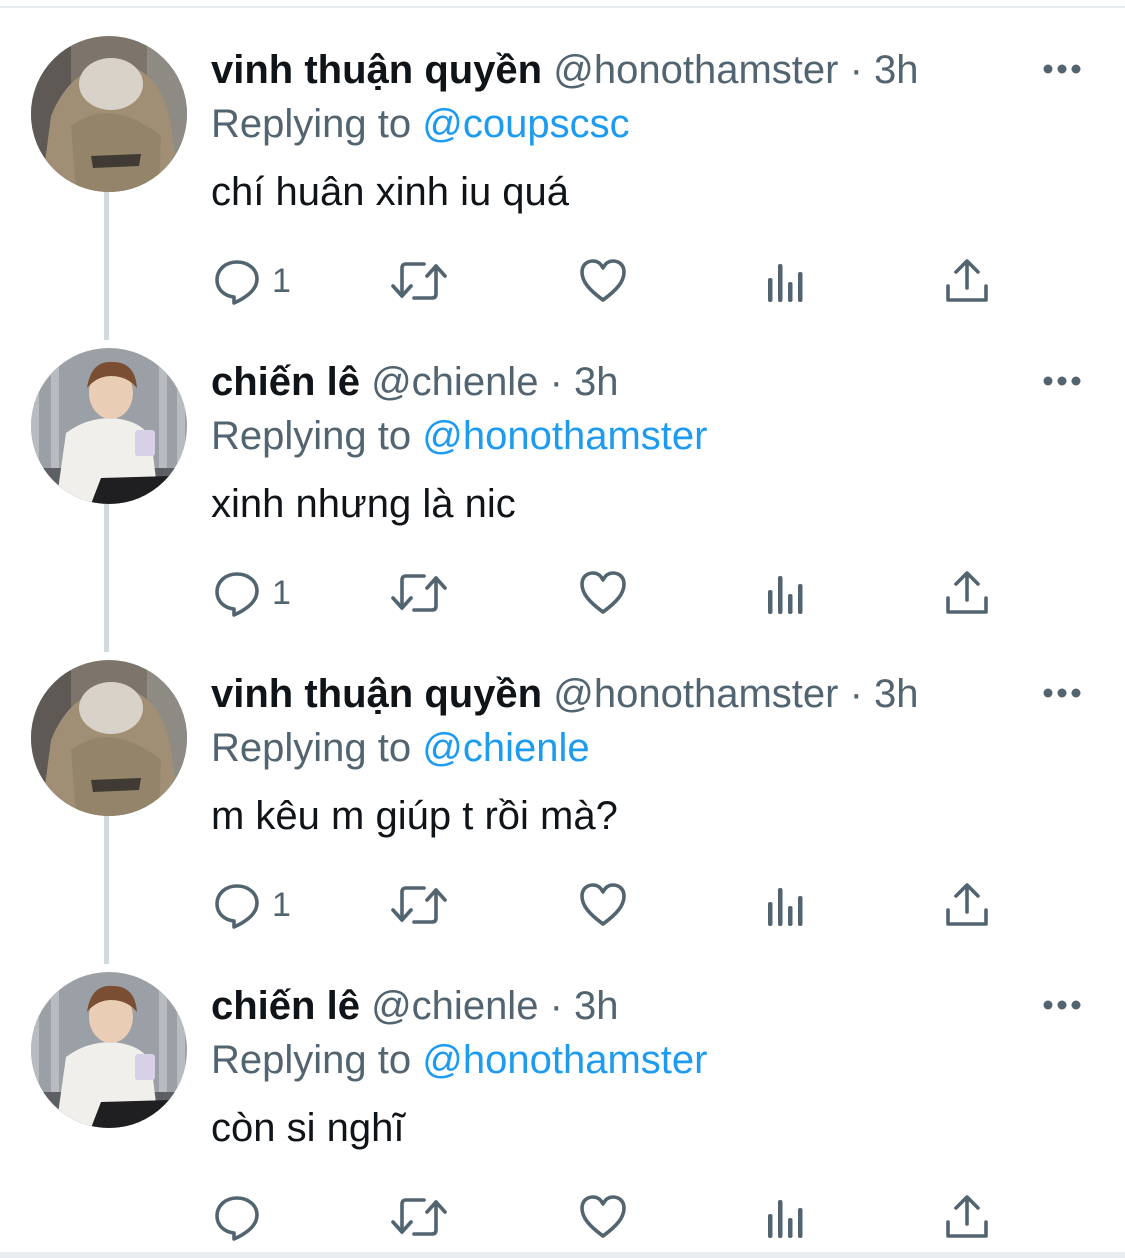 The width and height of the screenshot is (1125, 1258). What do you see at coordinates (390, 192) in the screenshot?
I see `tweet-text: chí huân xinh iu quá` at bounding box center [390, 192].